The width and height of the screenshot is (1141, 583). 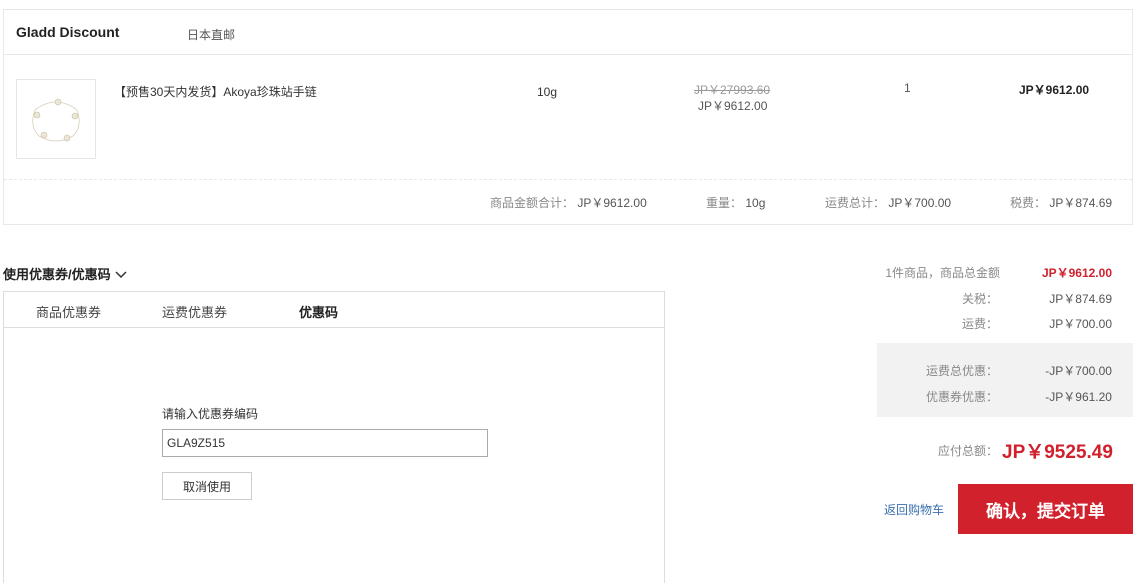 What do you see at coordinates (547, 92) in the screenshot?
I see `product-weight: 10g` at bounding box center [547, 92].